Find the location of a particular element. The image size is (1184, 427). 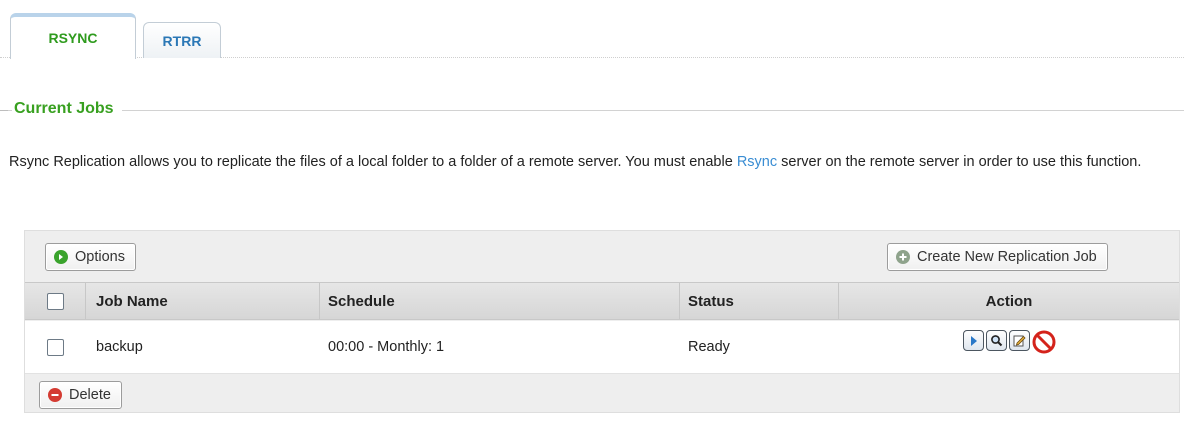

section-divider is located at coordinates (592, 110).